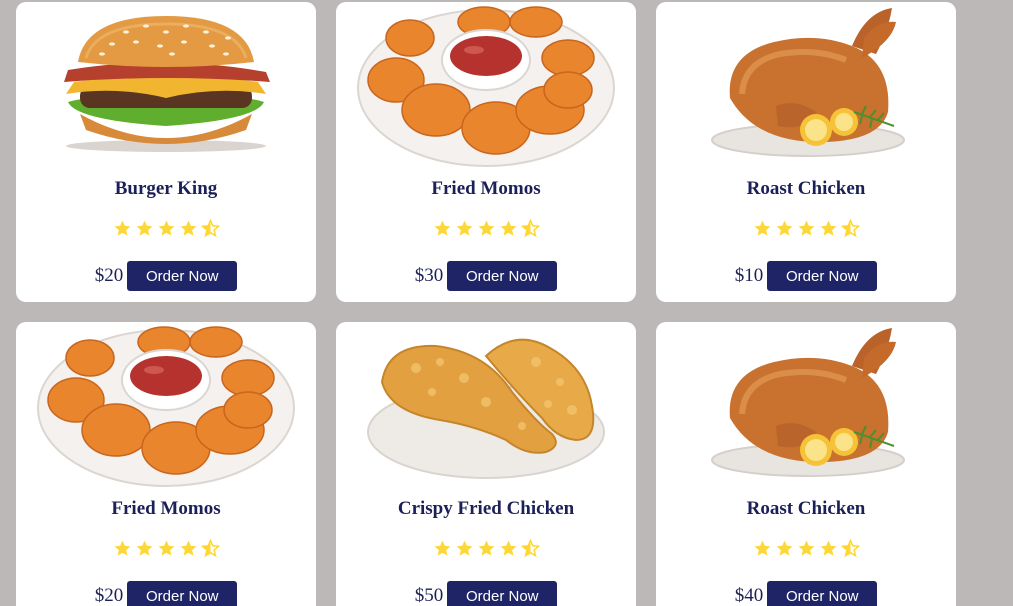 The height and width of the screenshot is (606, 1013). I want to click on price-row: $10 Order Now, so click(806, 276).